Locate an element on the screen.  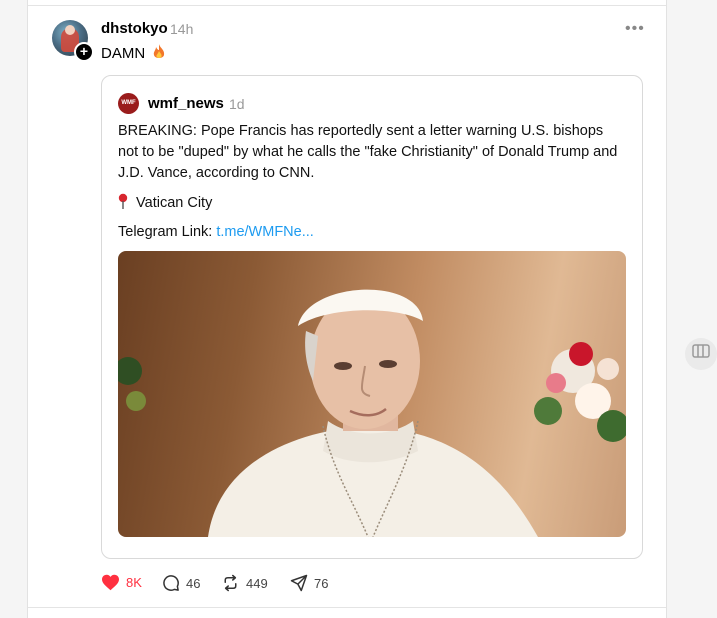
comment-icon is located at coordinates (171, 583).